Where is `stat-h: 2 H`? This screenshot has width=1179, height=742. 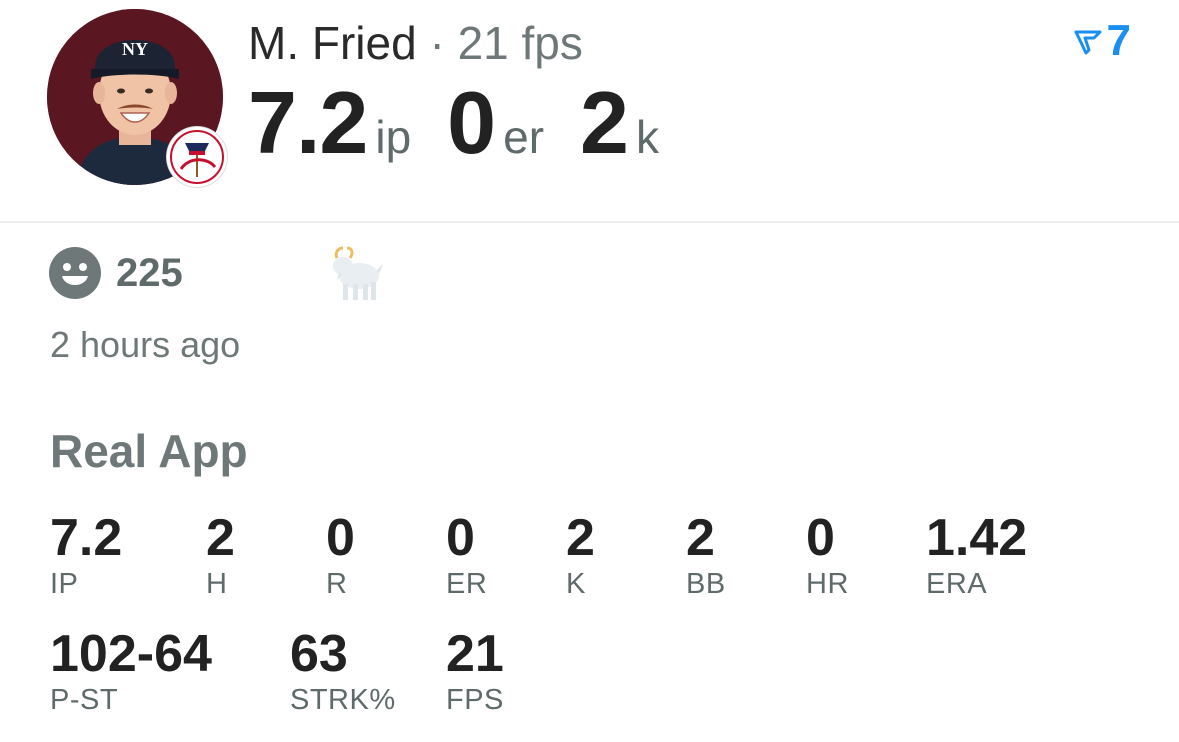 stat-h: 2 H is located at coordinates (220, 555).